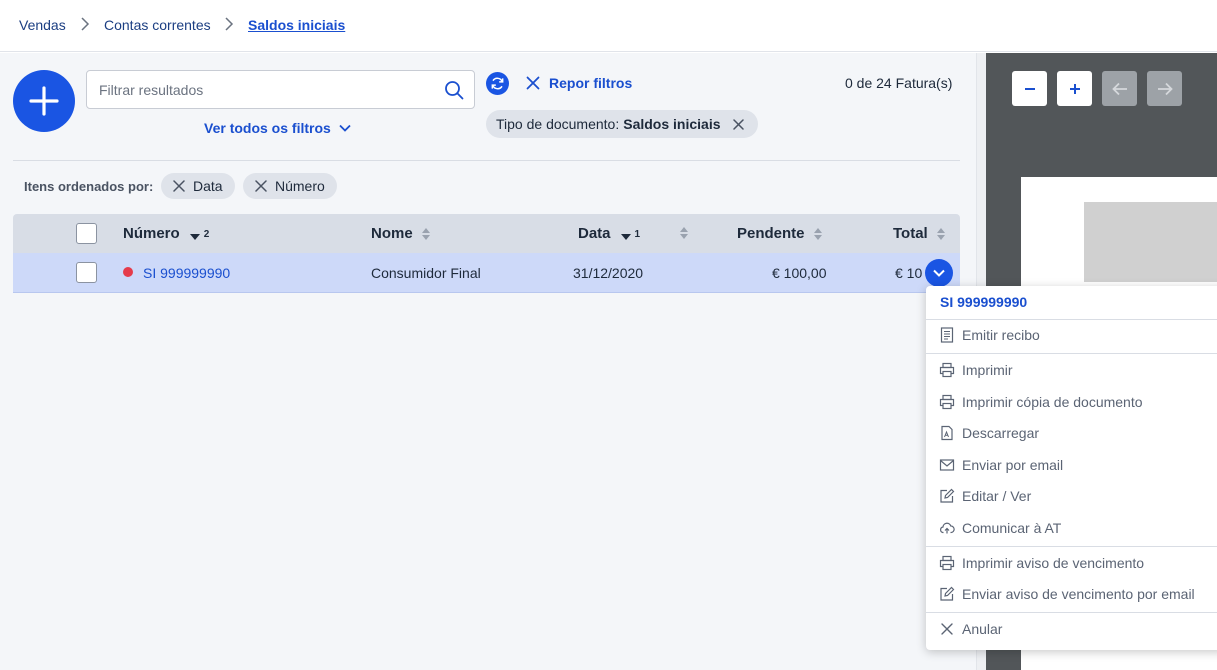 Image resolution: width=1217 pixels, height=670 pixels. I want to click on menu-title: SI 999999990, so click(984, 302).